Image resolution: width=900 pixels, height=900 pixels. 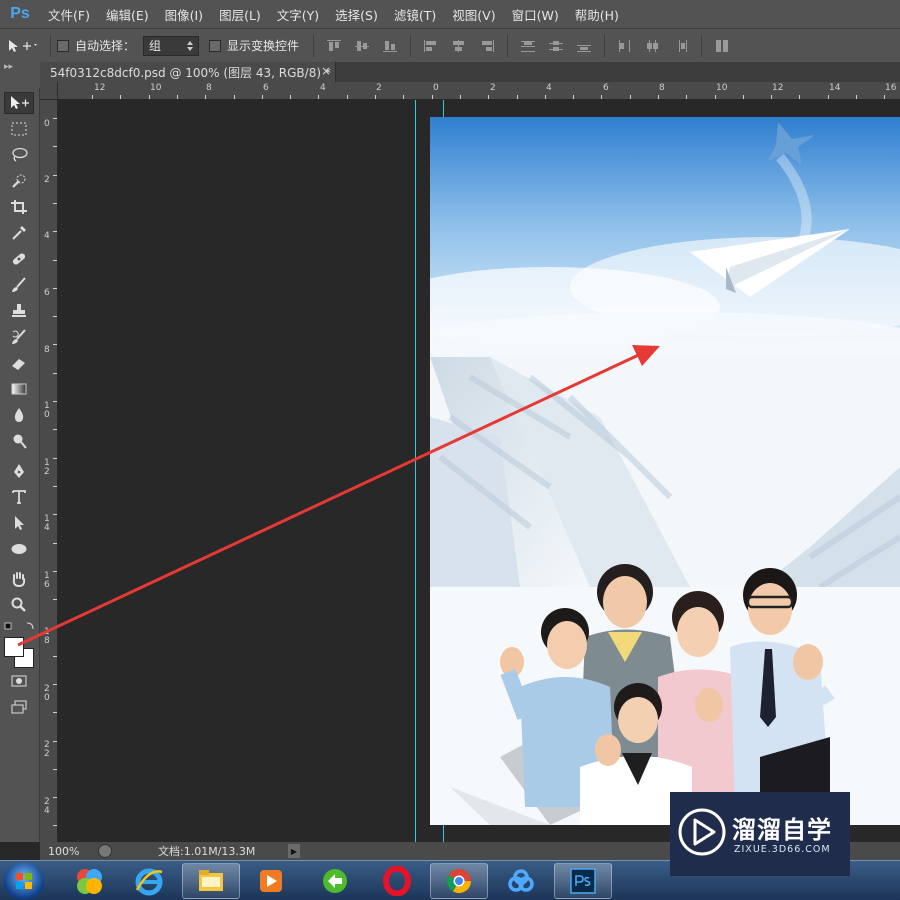 I want to click on menu-edit: 编辑(E), so click(x=127, y=14).